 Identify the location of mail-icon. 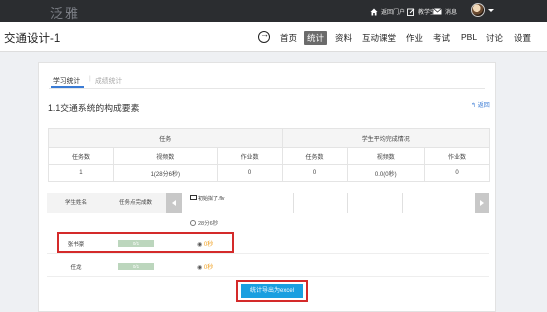
(437, 11).